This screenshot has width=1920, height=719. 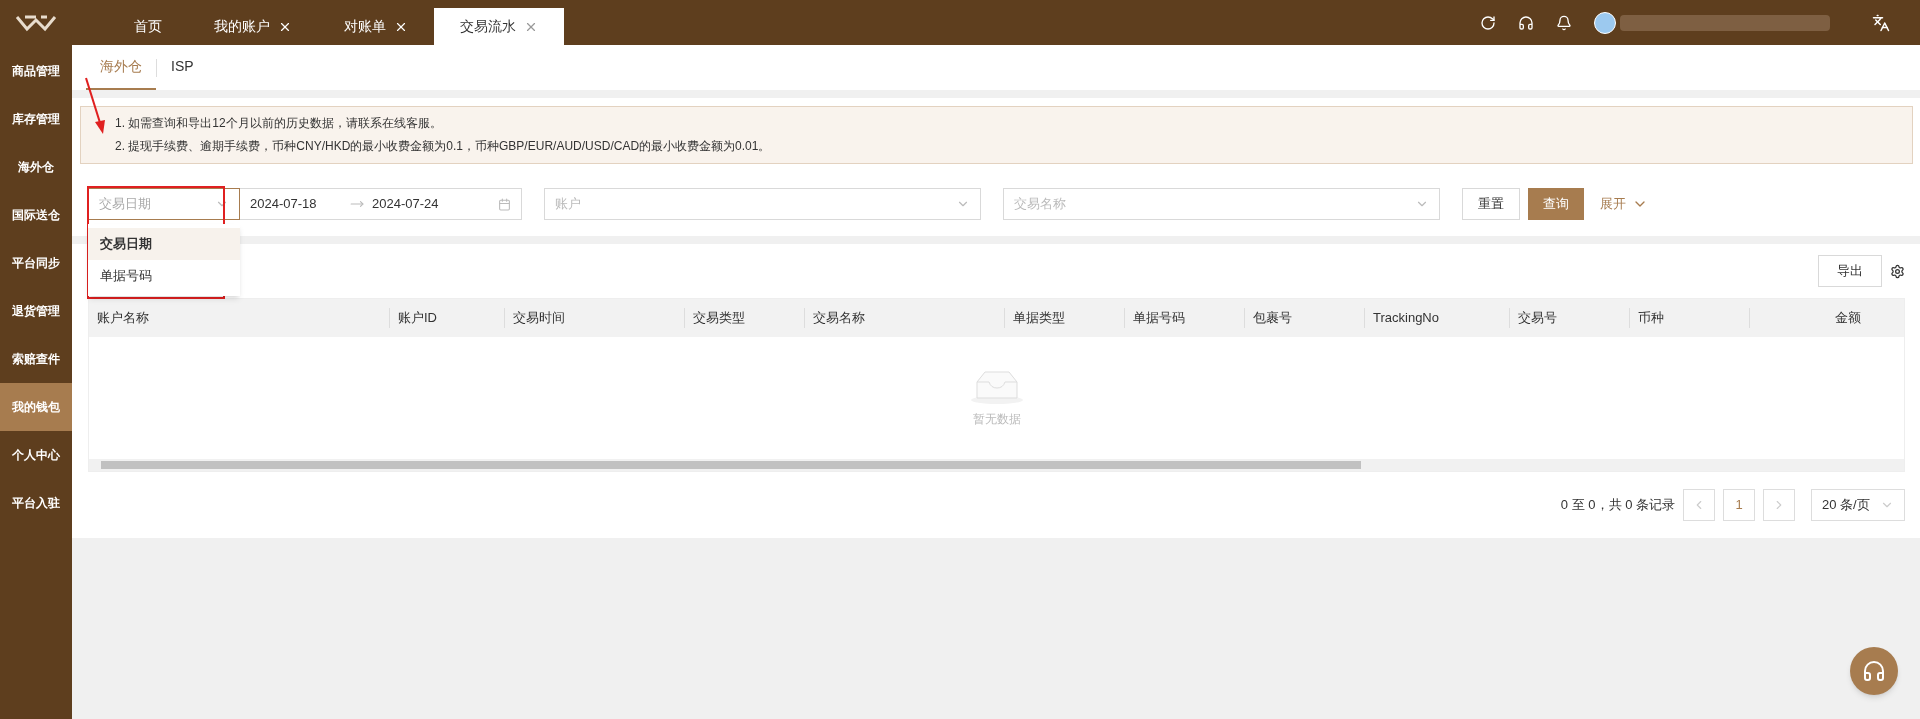 What do you see at coordinates (417, 318) in the screenshot?
I see `column-header: 账户ID` at bounding box center [417, 318].